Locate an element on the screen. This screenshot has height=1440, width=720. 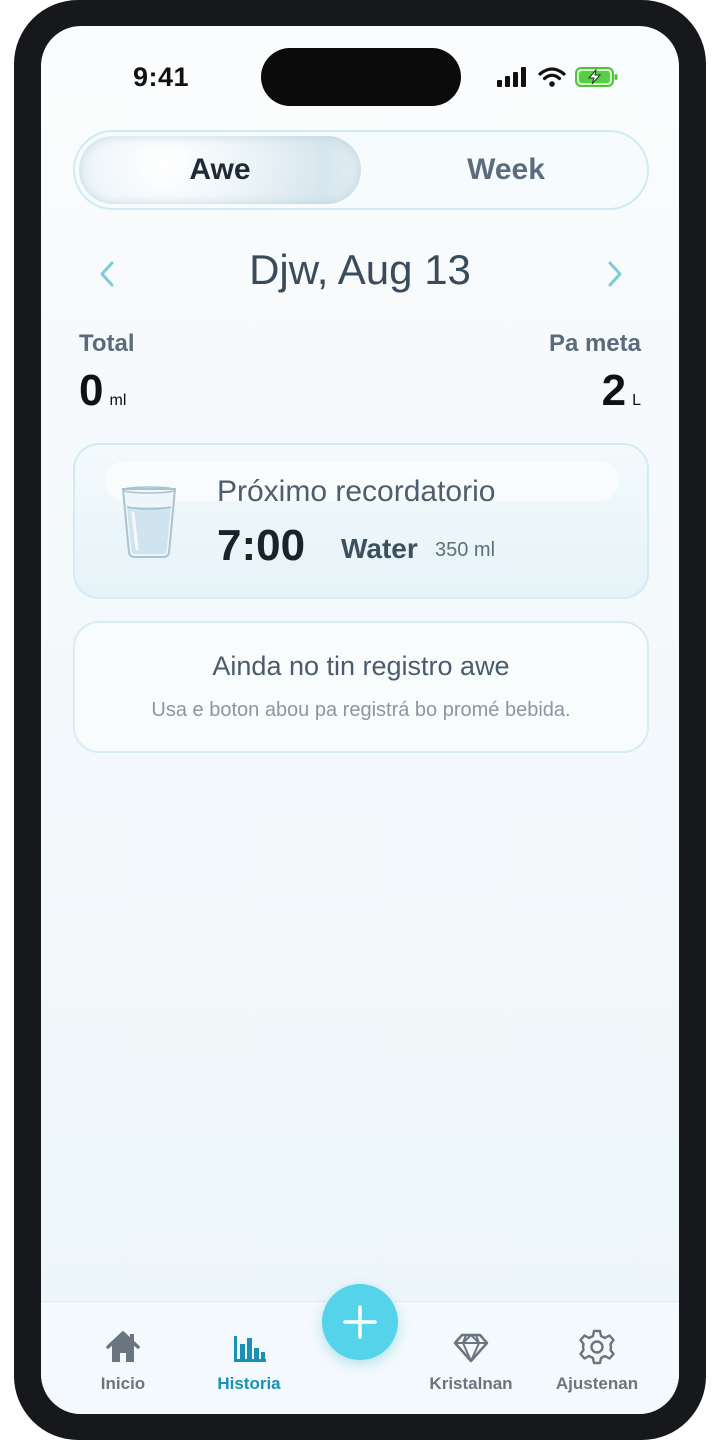
segment-week: Week is located at coordinates (506, 170).